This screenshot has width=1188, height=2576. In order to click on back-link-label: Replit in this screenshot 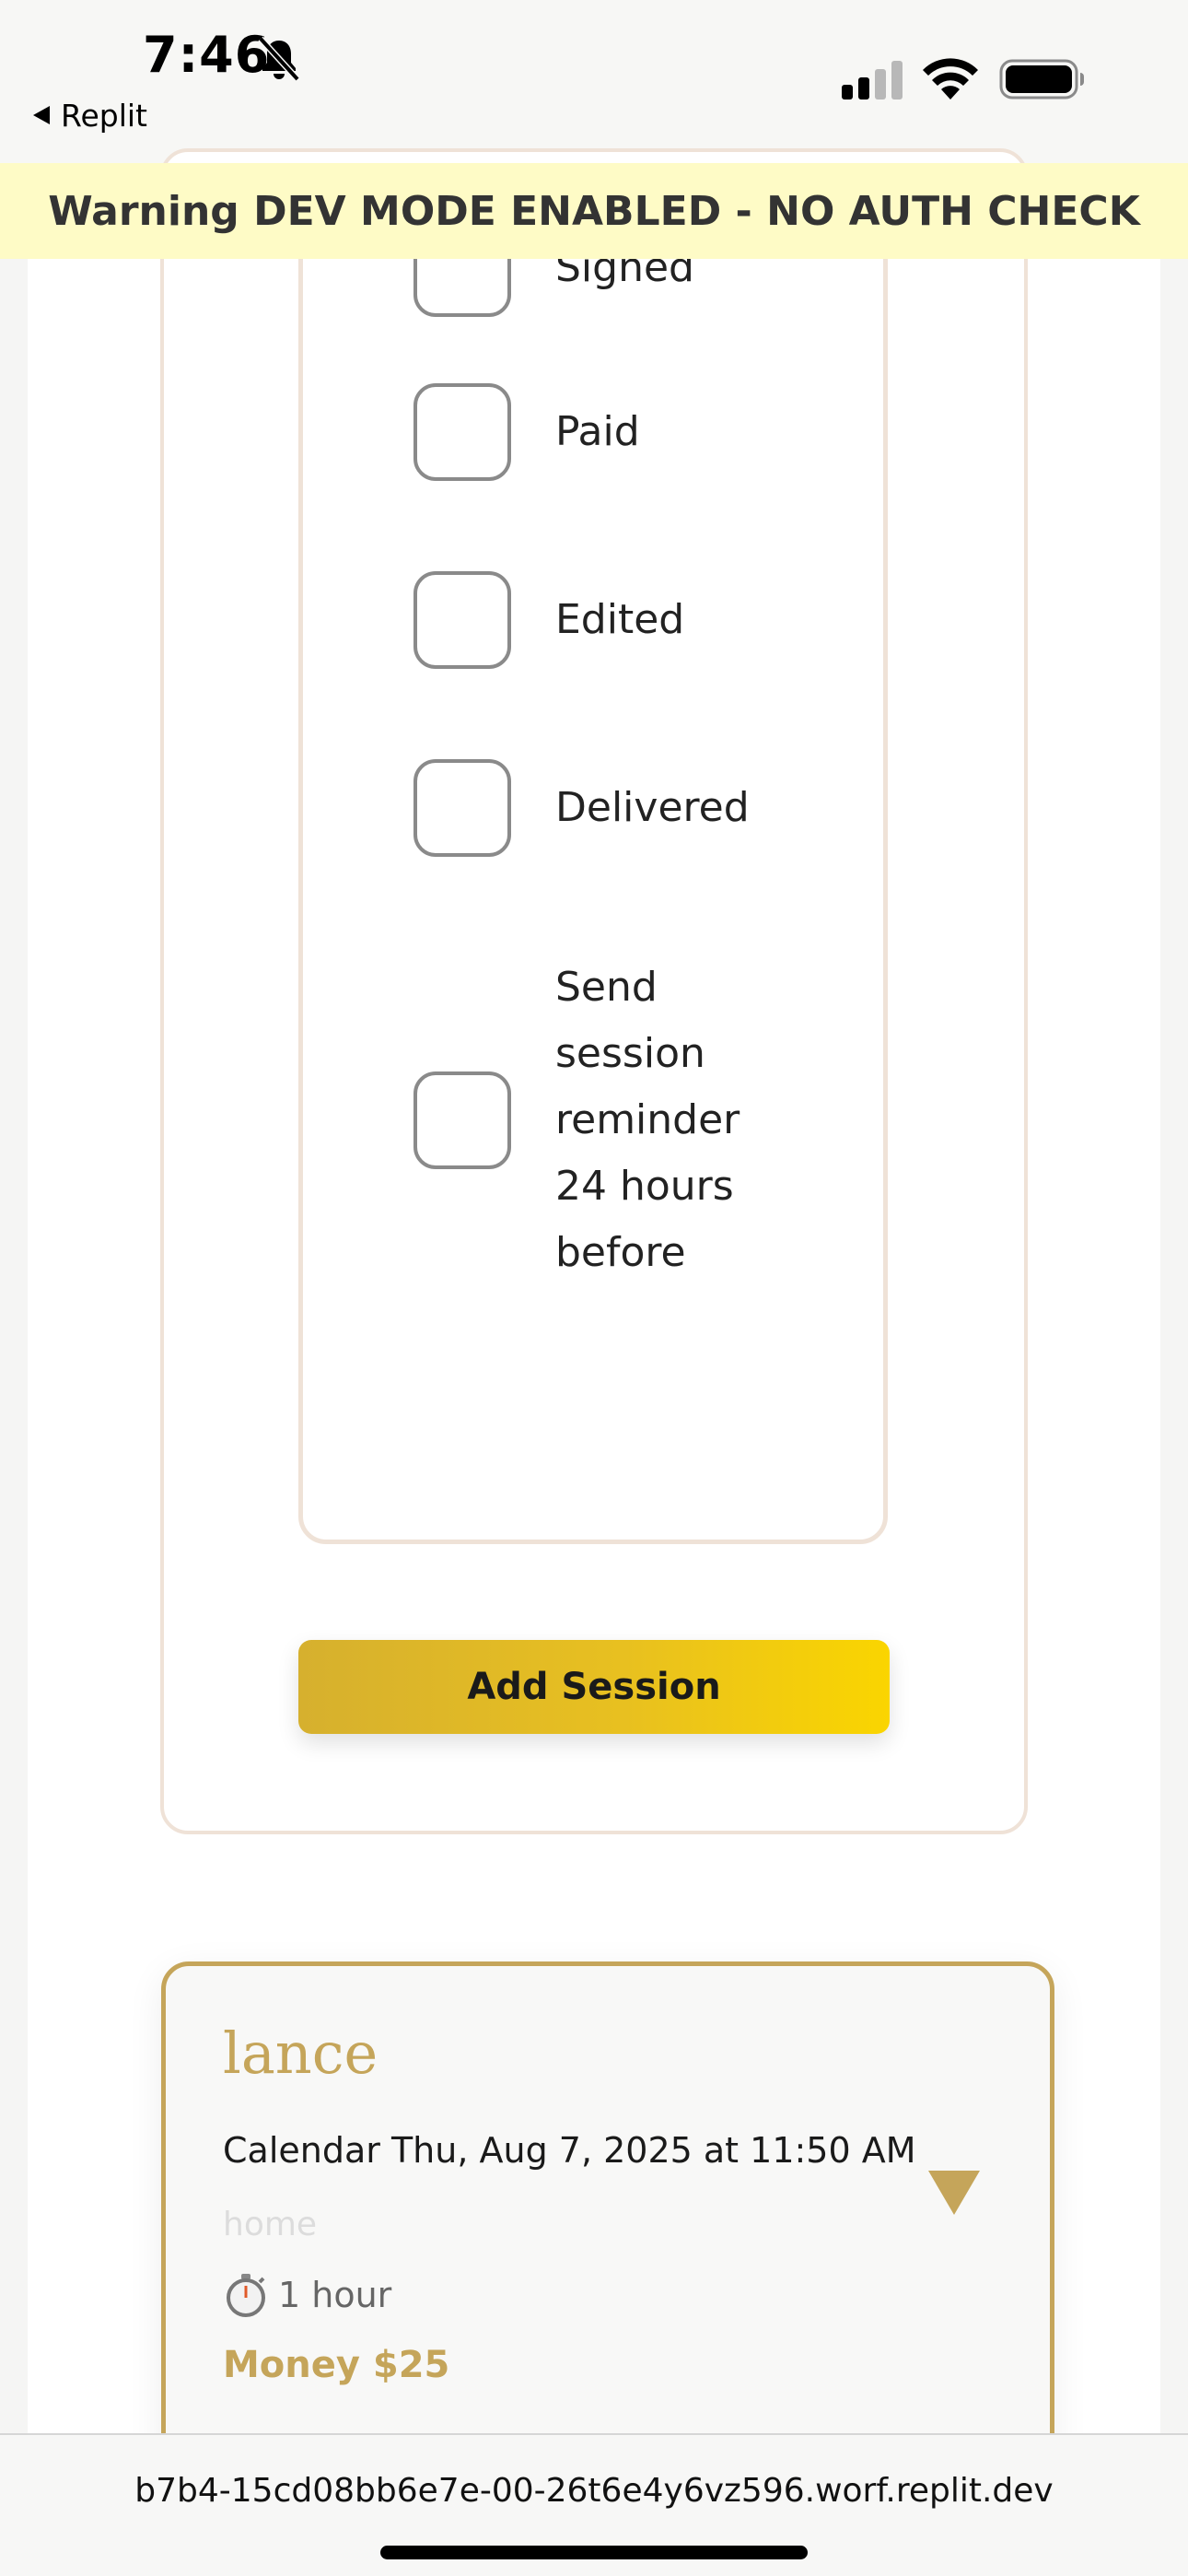, I will do `click(104, 115)`.